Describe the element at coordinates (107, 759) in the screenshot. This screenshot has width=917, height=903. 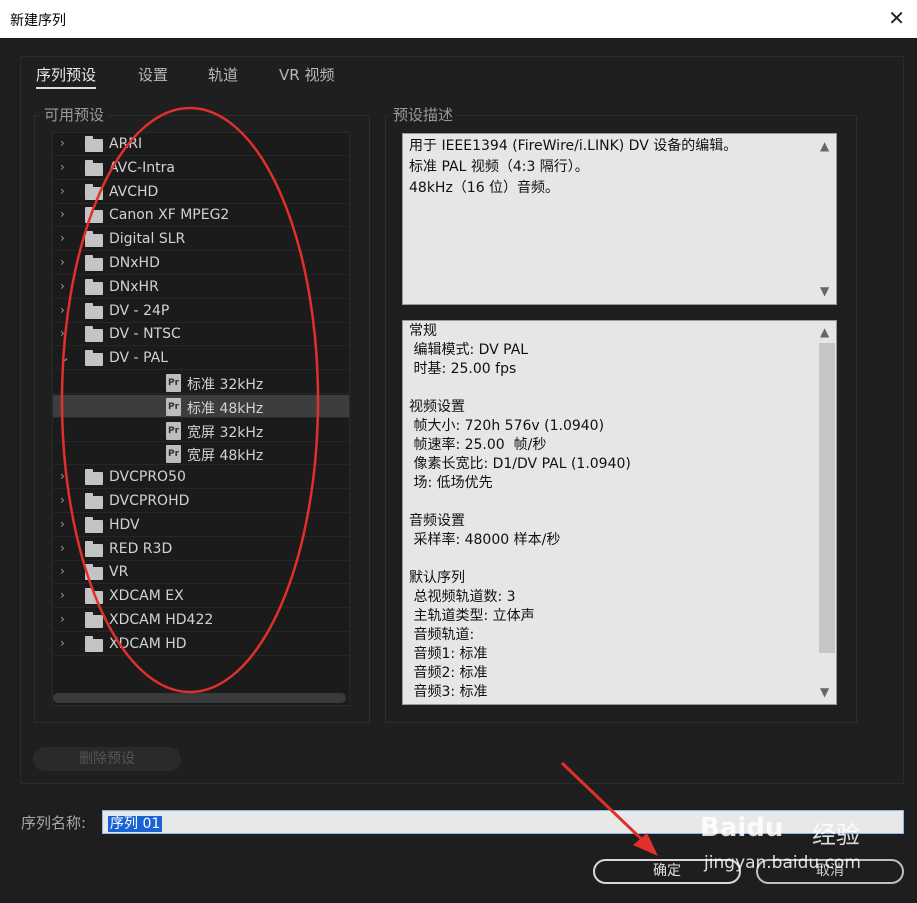
I see `delete-preset-button: 删除预设` at that location.